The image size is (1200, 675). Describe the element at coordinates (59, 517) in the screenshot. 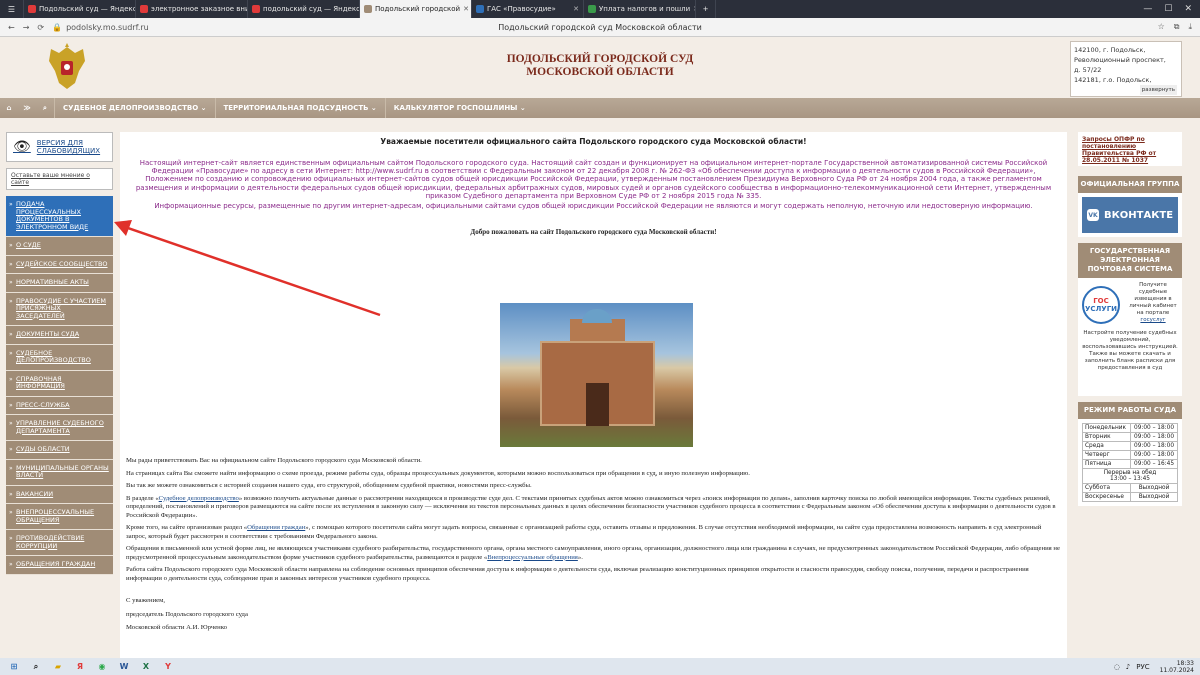

I see `left-menu-item: ВНЕПРОЦЕССУАЛЬНЫЕ ОБРАЩЕНИЯ` at that location.